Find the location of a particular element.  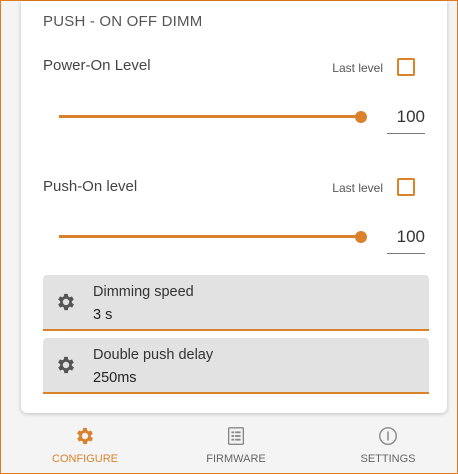

firmware-icon is located at coordinates (236, 436).